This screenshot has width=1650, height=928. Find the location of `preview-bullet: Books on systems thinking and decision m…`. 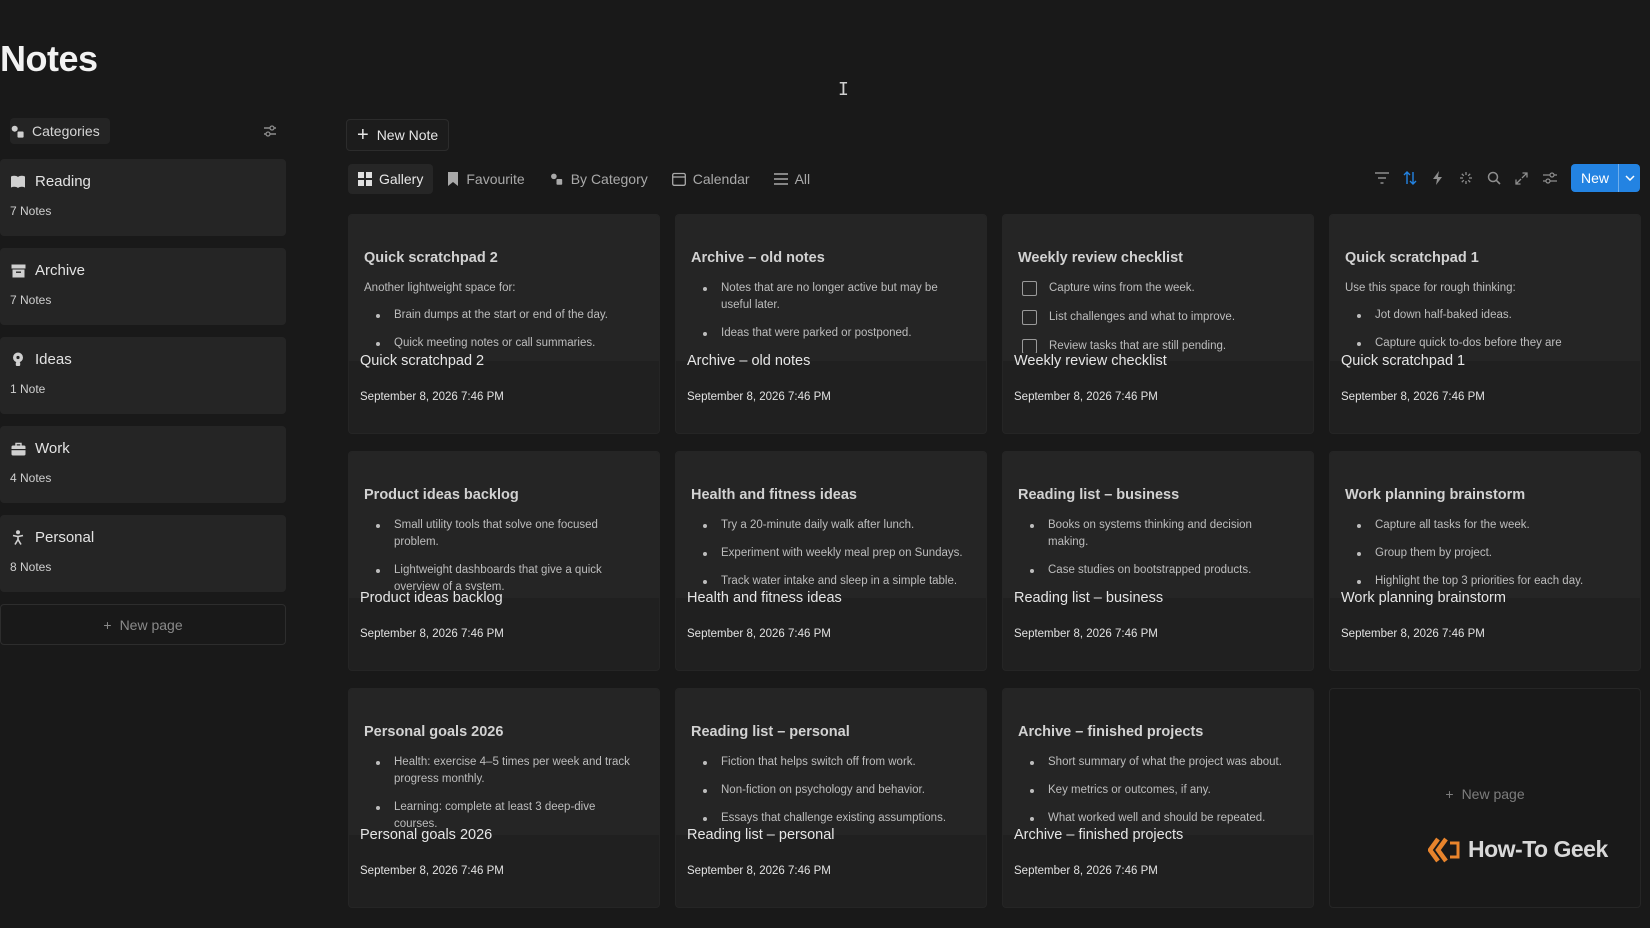

preview-bullet: Books on systems thinking and decision m… is located at coordinates (1158, 534).